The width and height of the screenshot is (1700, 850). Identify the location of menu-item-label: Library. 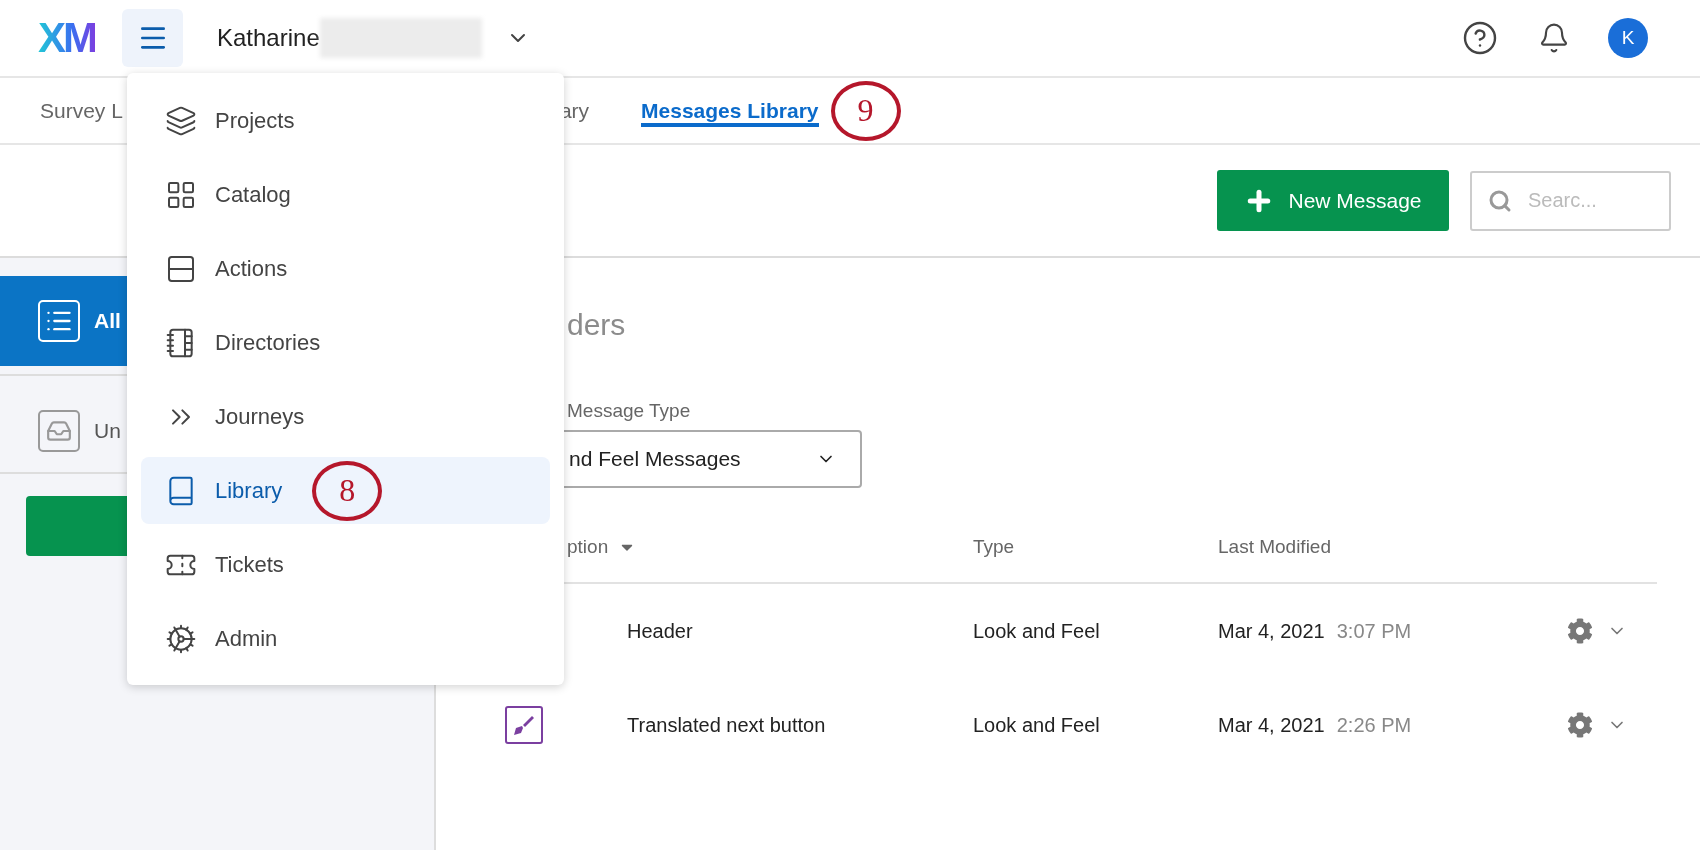
(249, 490).